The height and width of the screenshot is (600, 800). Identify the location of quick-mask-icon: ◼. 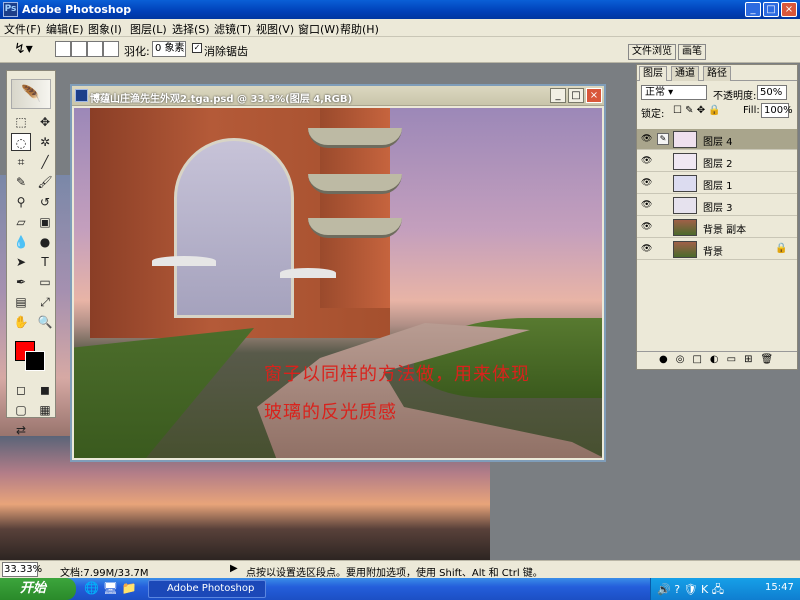
(45, 390).